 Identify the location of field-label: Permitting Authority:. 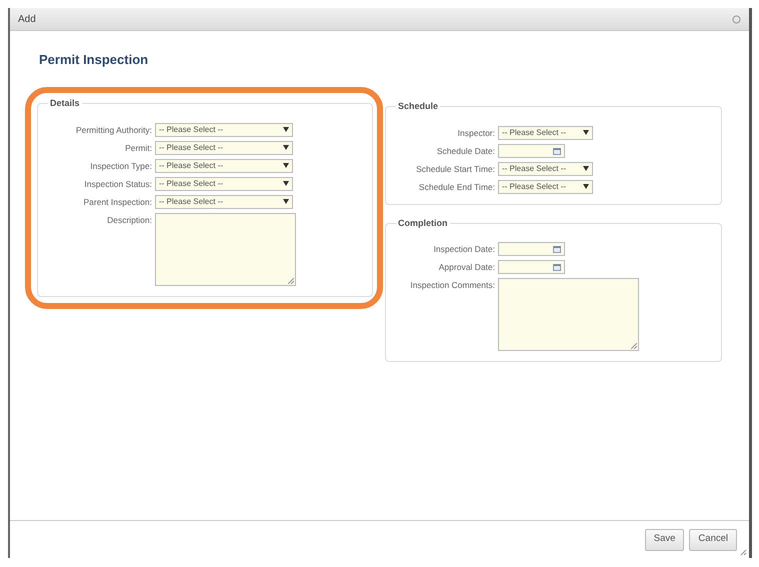
(113, 130).